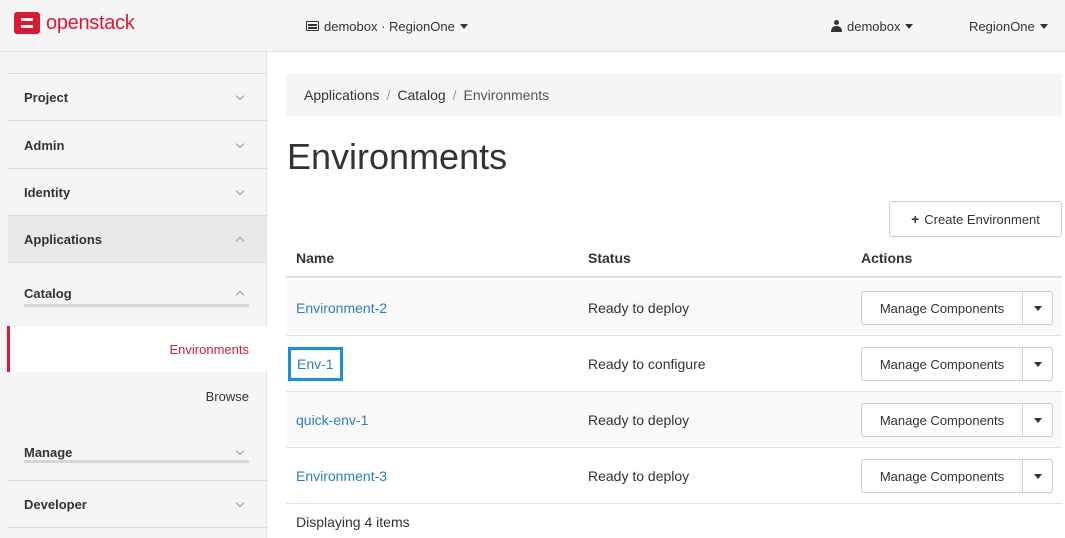  What do you see at coordinates (421, 95) in the screenshot?
I see `breadcrumb-catalog: Catalog` at bounding box center [421, 95].